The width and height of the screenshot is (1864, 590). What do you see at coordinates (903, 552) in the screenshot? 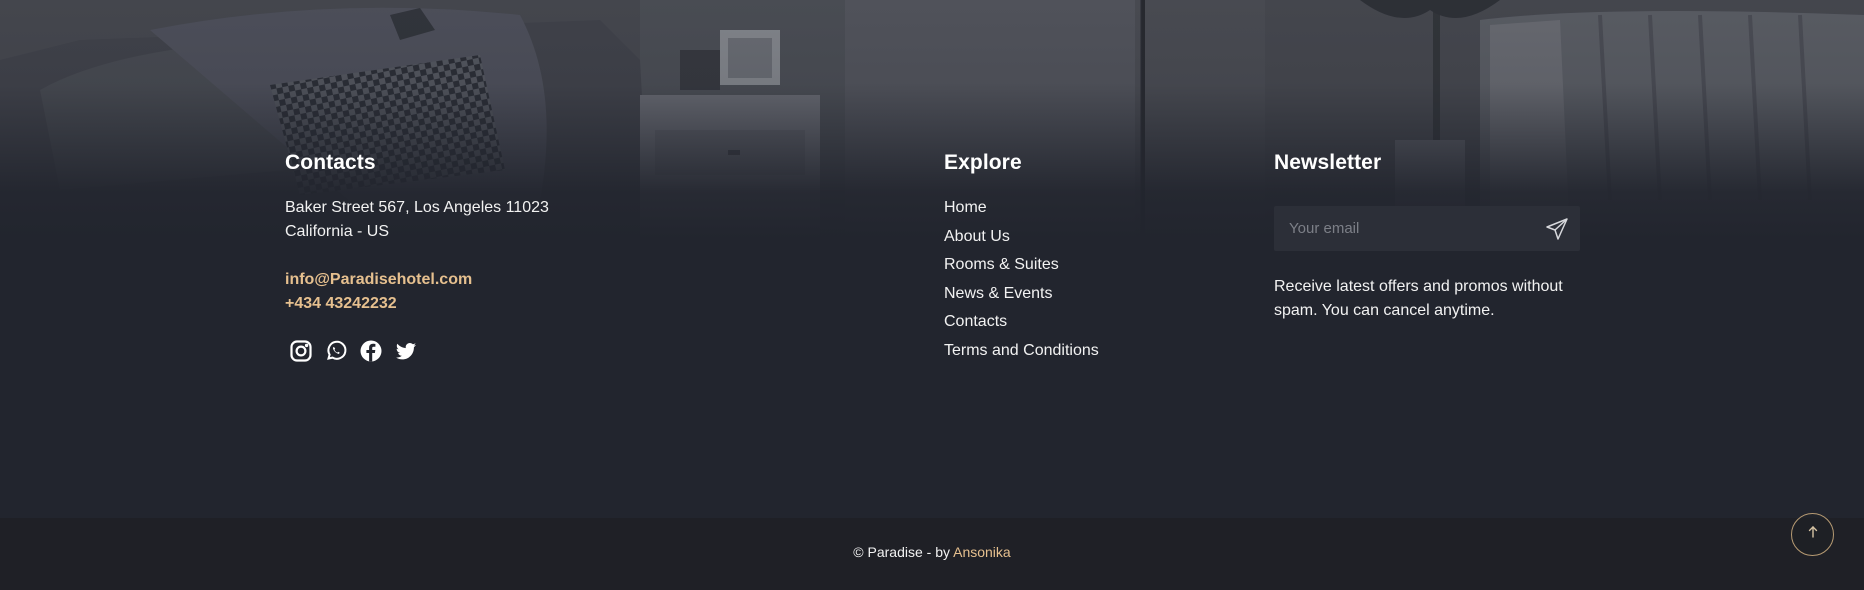
I see `copyright-text: © Paradise - by` at bounding box center [903, 552].